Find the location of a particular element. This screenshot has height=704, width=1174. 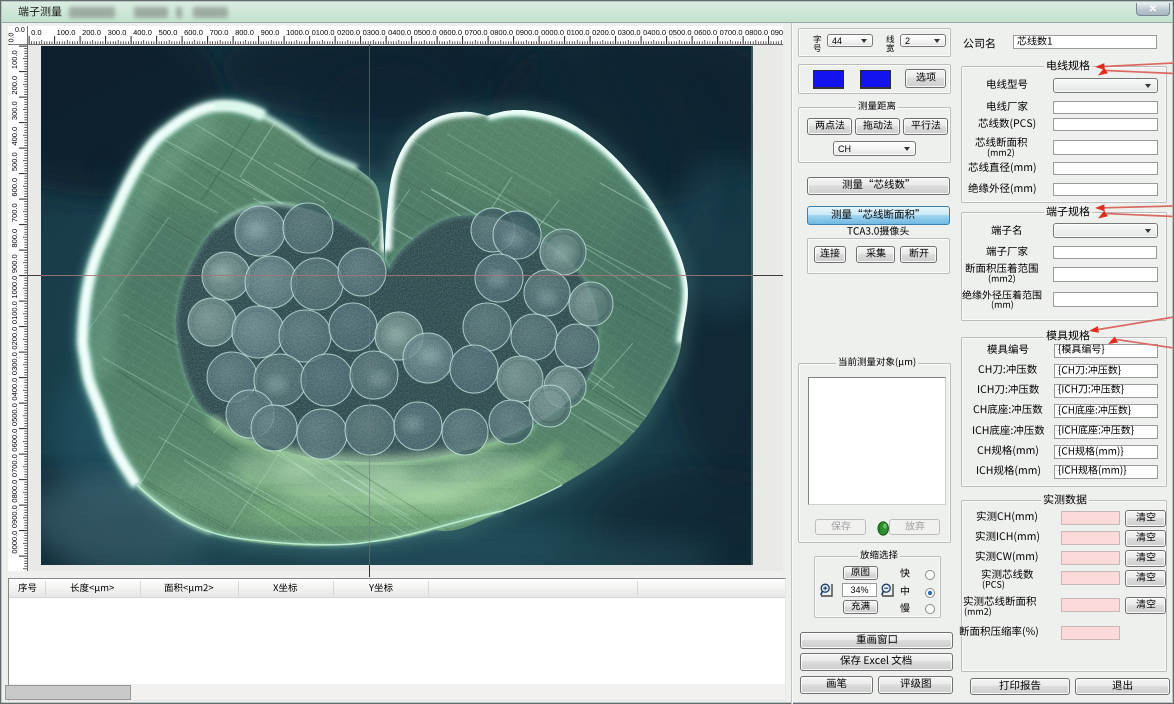

svg-text: 0.0 is located at coordinates (36, 32).